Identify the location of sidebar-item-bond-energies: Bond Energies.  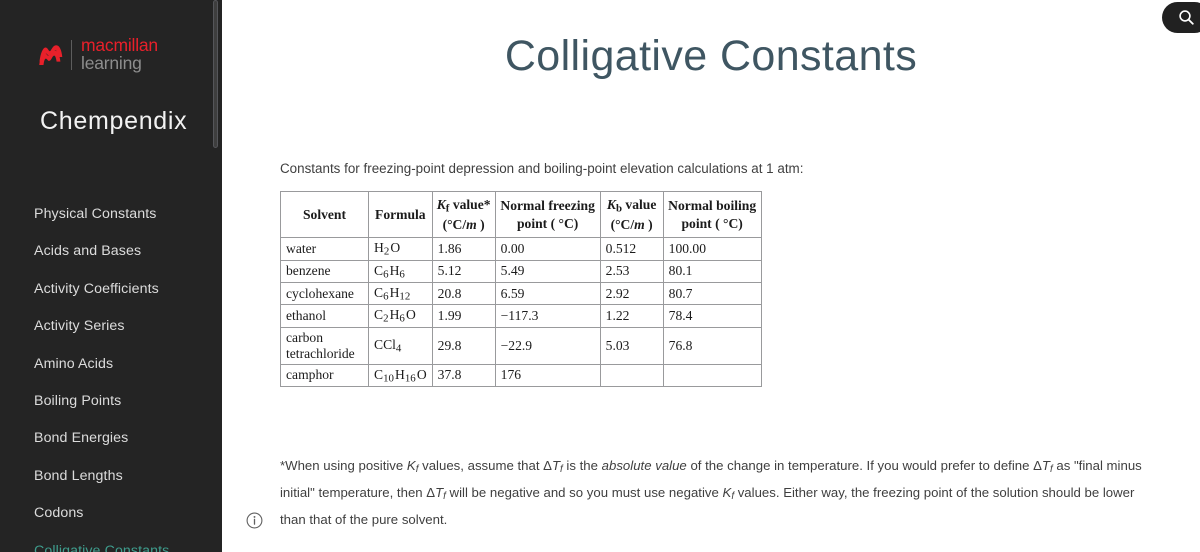
(111, 438).